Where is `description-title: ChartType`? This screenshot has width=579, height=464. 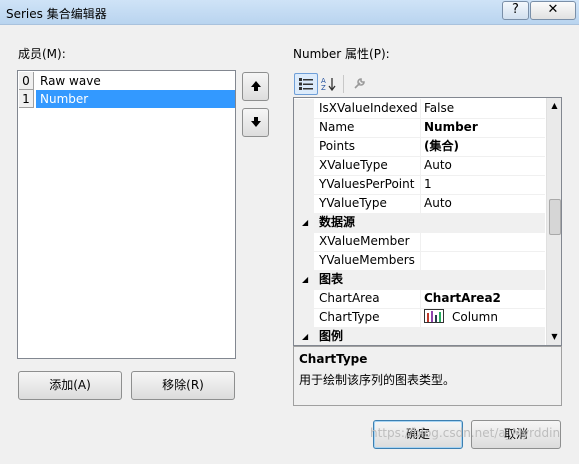
description-title: ChartType is located at coordinates (333, 359).